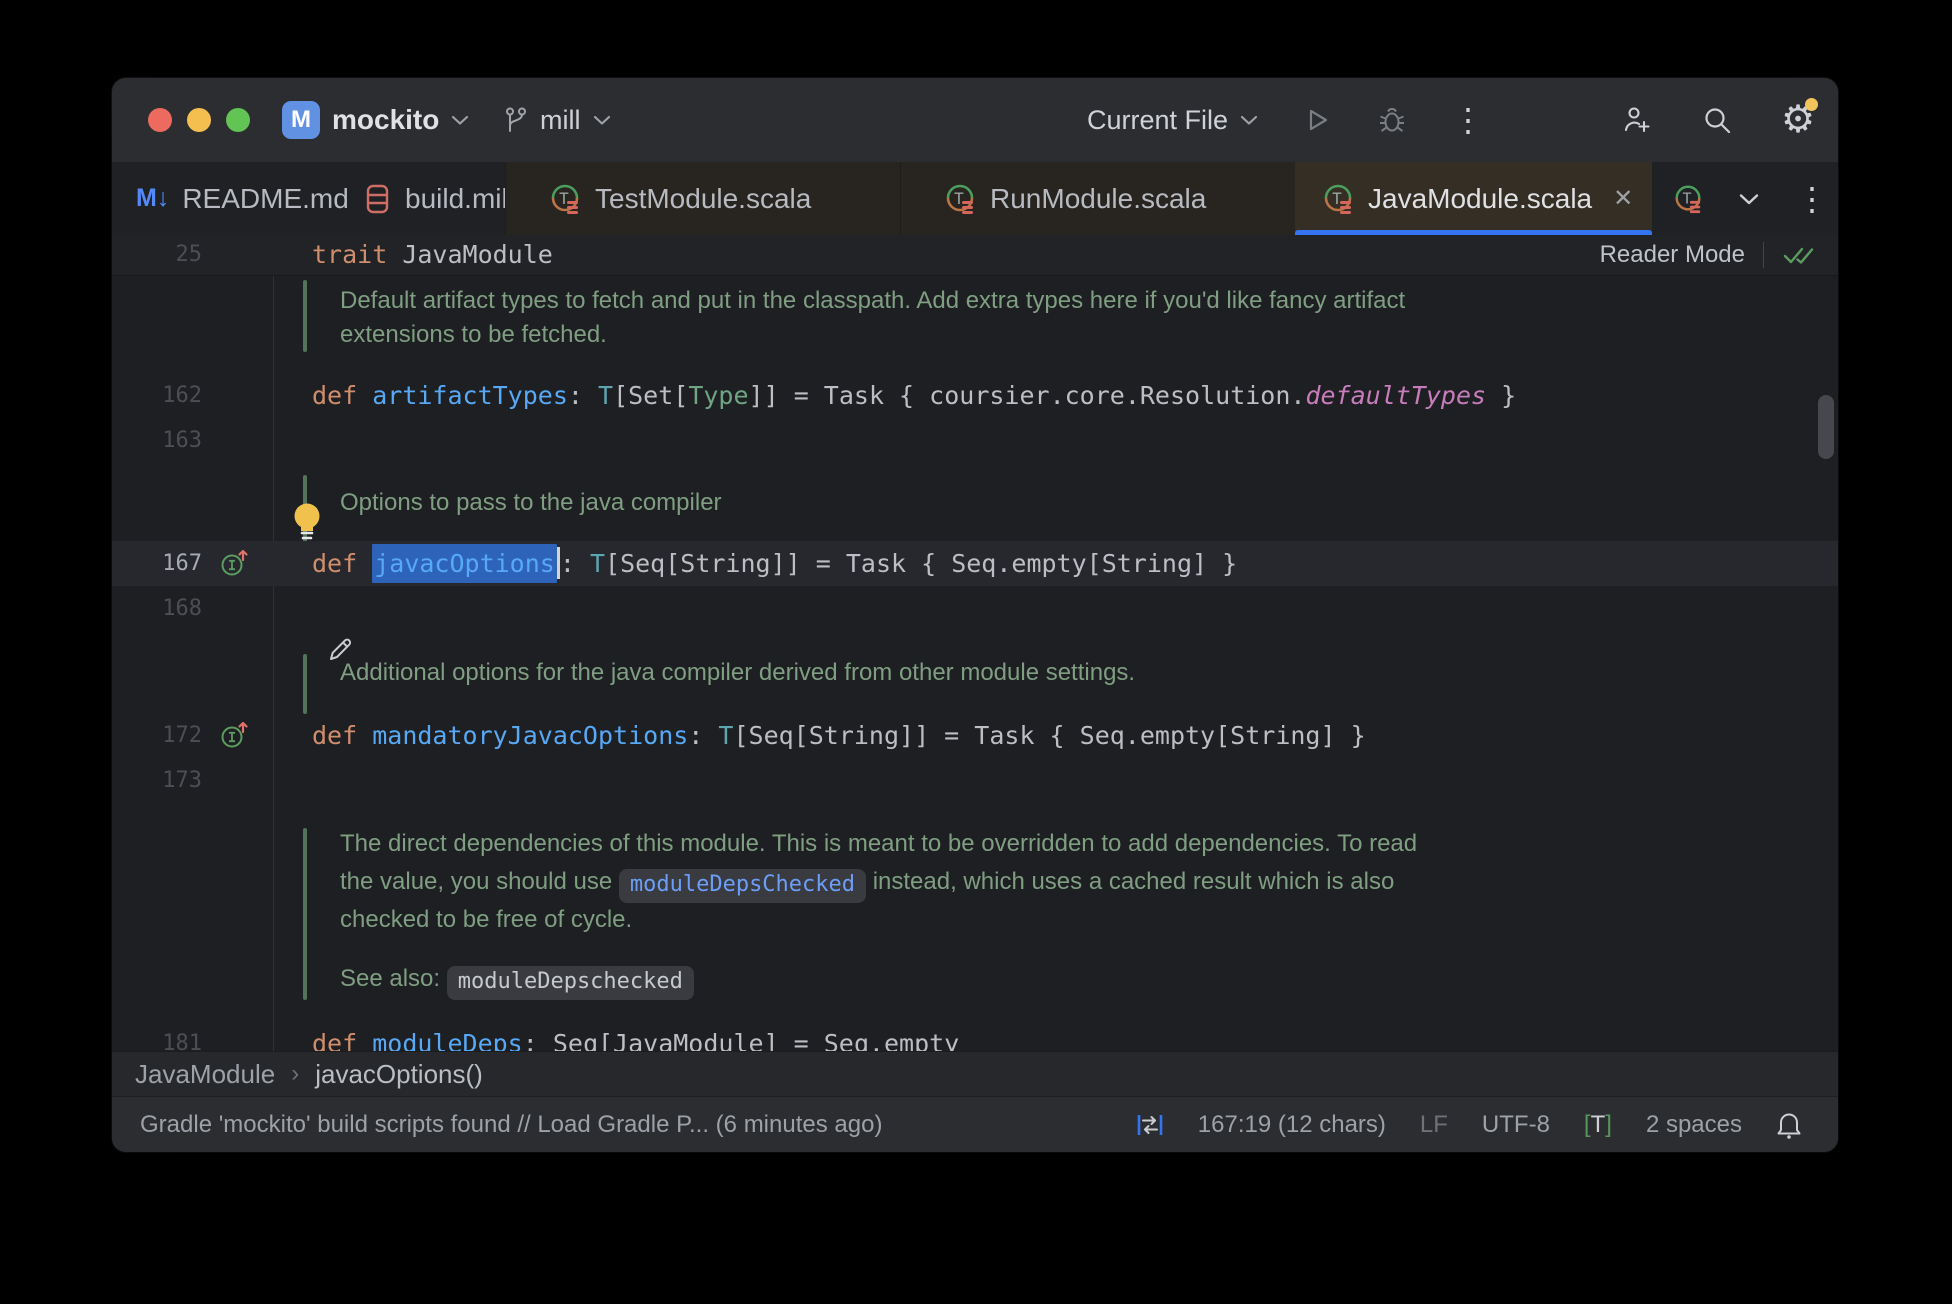 This screenshot has width=1952, height=1304. I want to click on divider, so click(1763, 255).